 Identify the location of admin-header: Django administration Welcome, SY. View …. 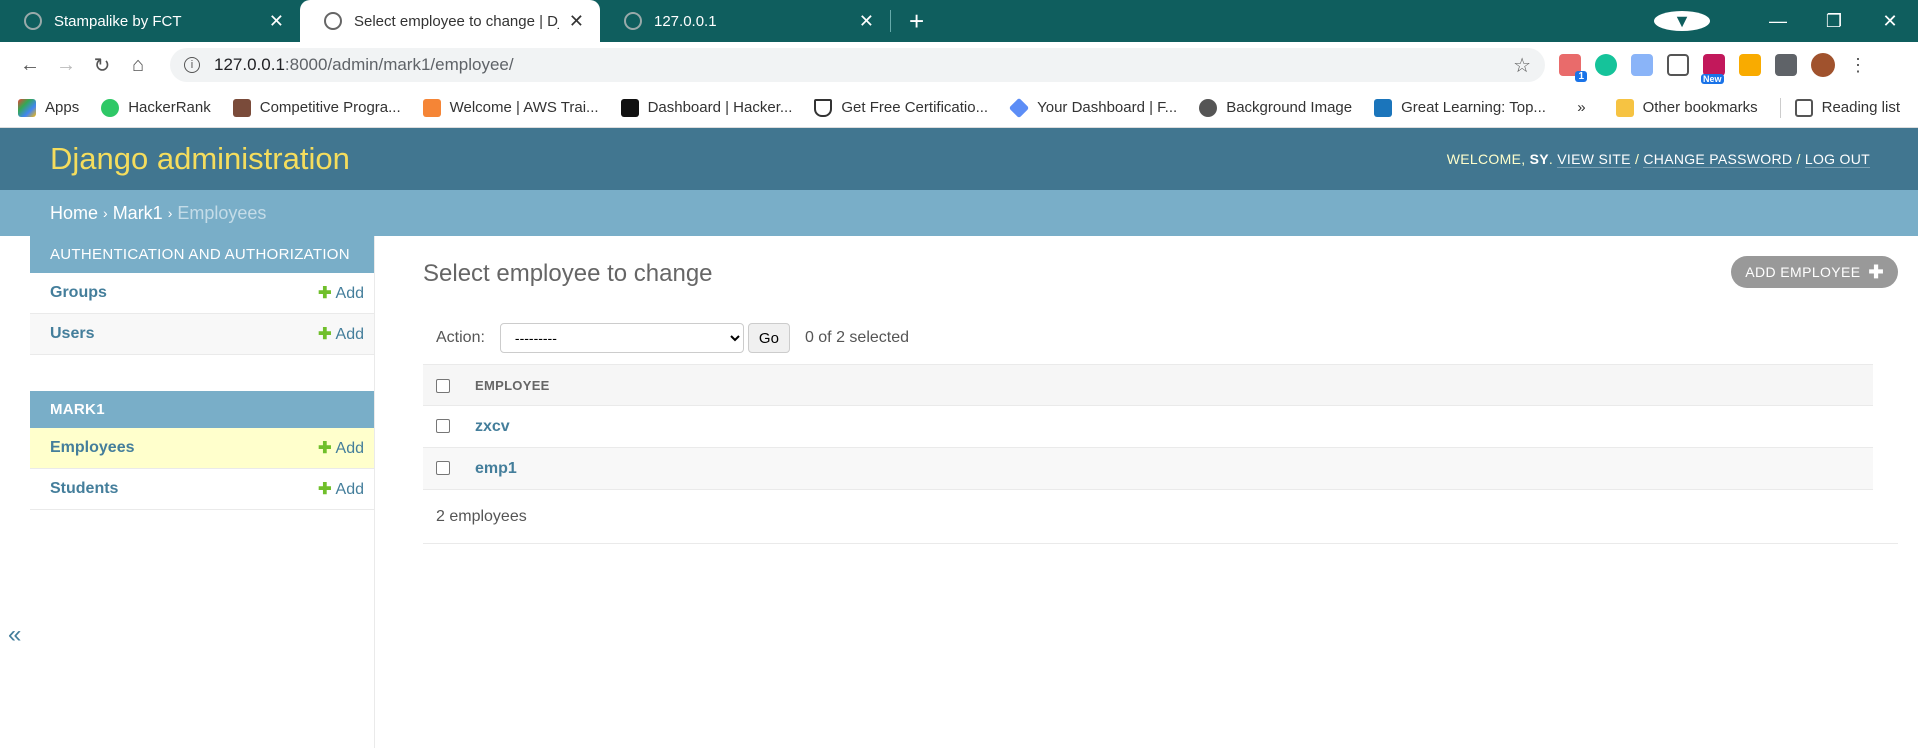
(959, 159).